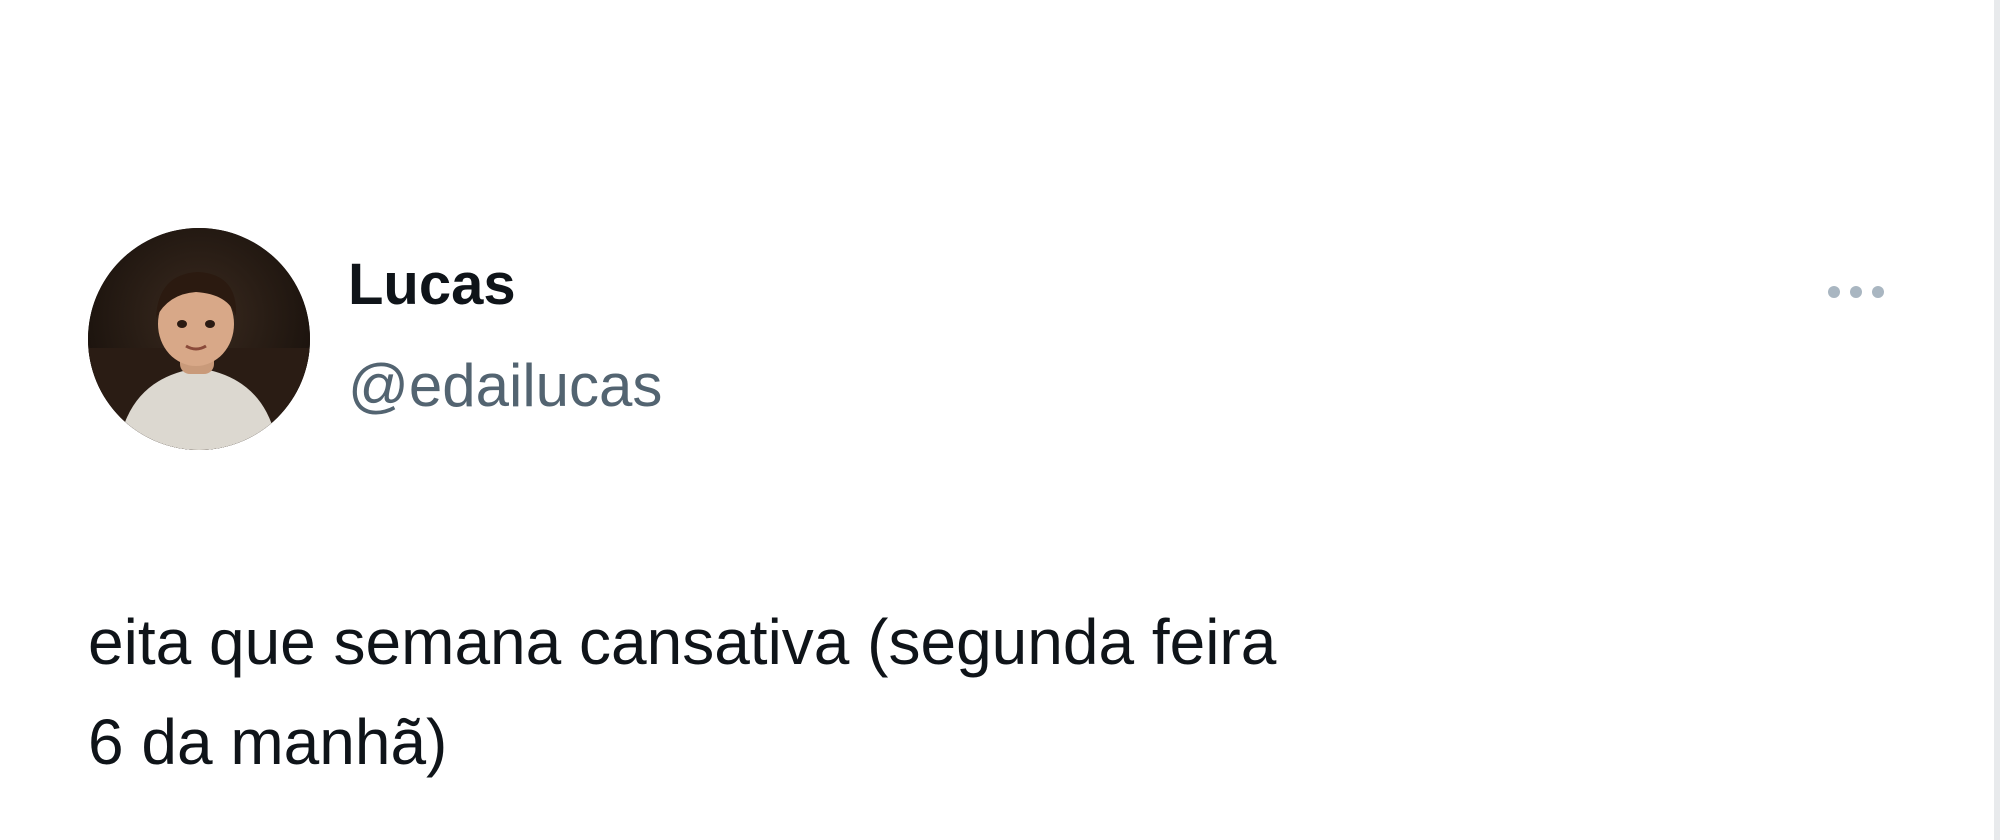  I want to click on ellipsis-icon, so click(1856, 292).